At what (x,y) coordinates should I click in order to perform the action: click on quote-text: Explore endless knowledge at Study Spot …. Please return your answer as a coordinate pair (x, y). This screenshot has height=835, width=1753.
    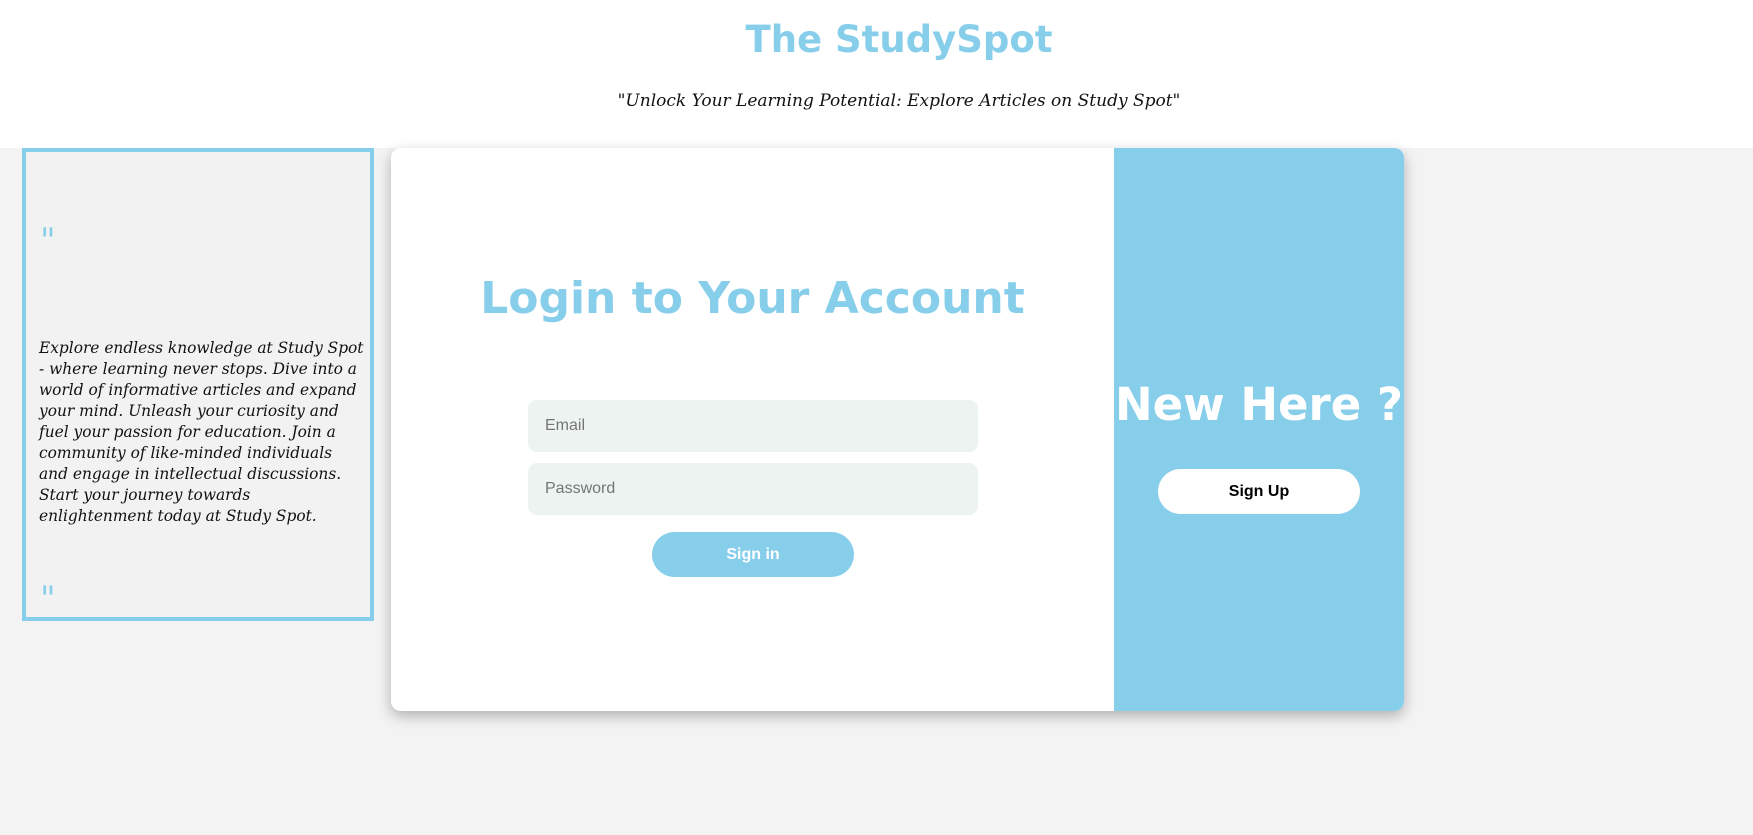
    Looking at the image, I should click on (201, 432).